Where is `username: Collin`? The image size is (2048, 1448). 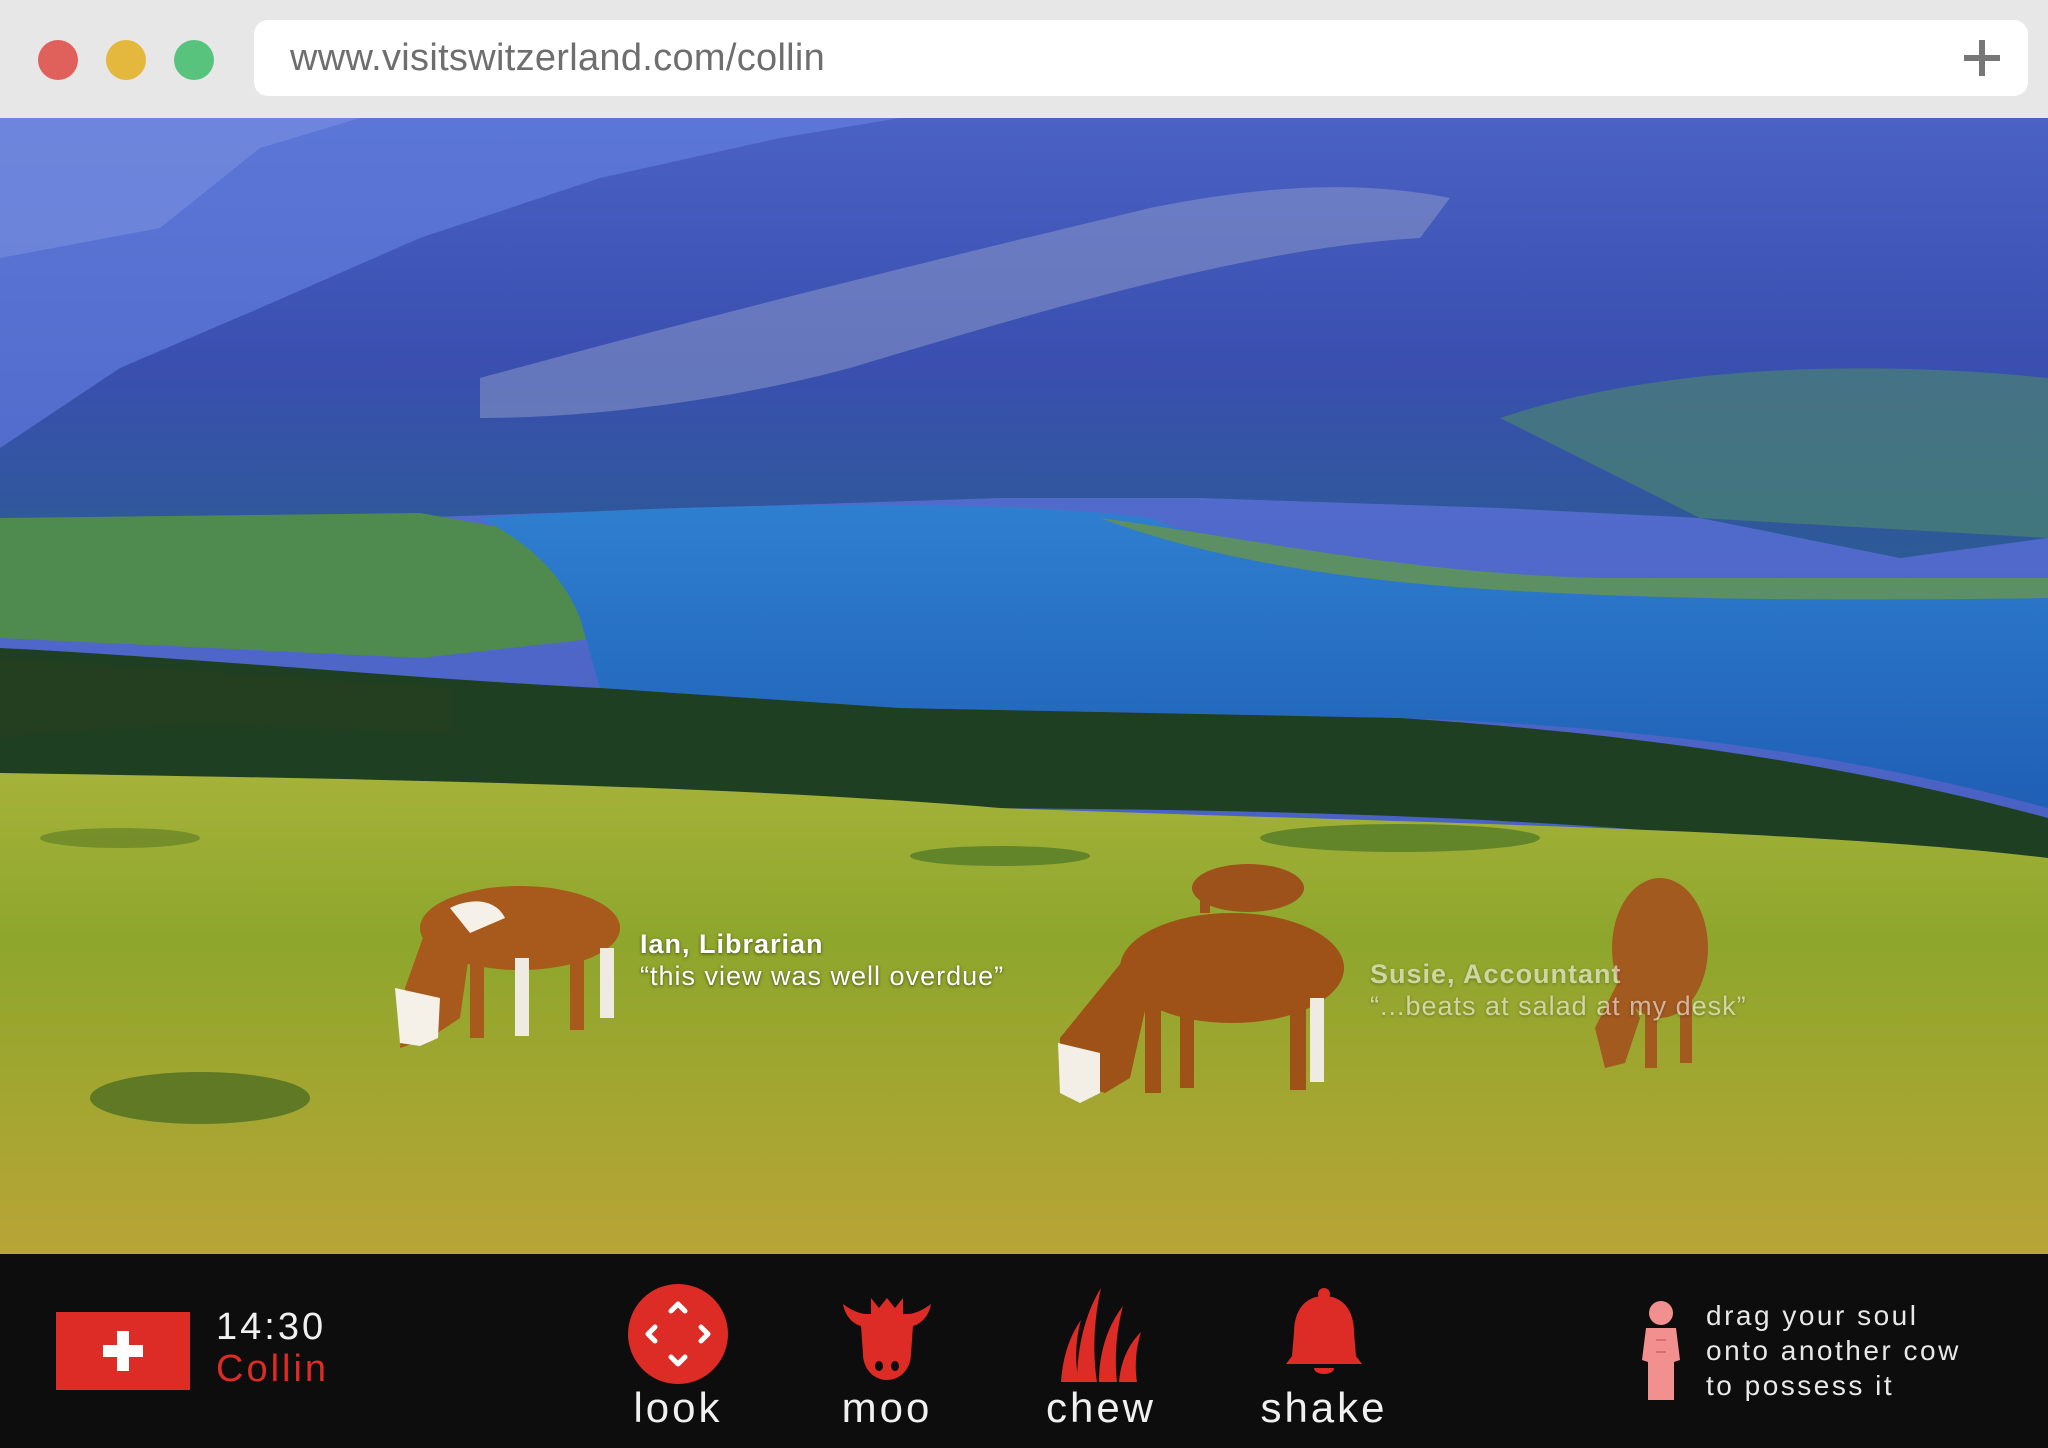
username: Collin is located at coordinates (273, 1369).